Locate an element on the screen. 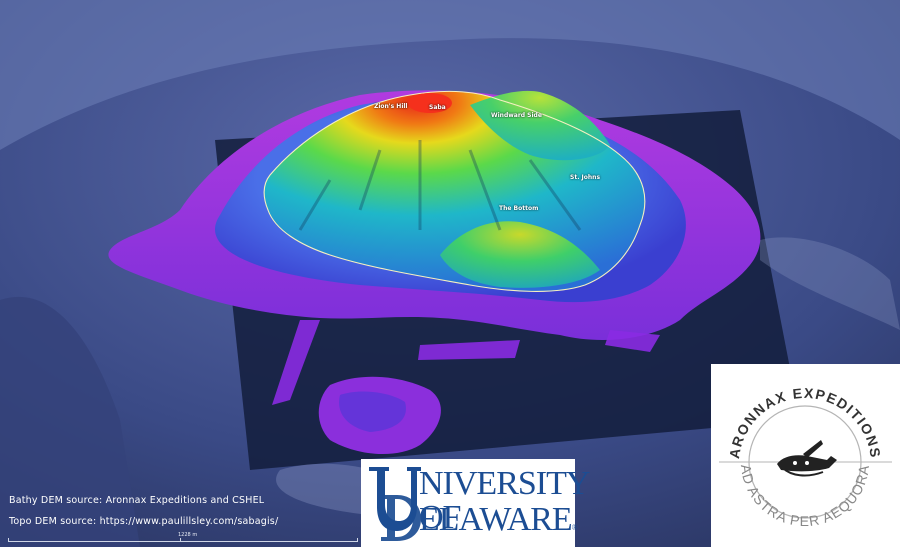 This screenshot has width=900, height=547. place-label: The Bottom is located at coordinates (519, 208).